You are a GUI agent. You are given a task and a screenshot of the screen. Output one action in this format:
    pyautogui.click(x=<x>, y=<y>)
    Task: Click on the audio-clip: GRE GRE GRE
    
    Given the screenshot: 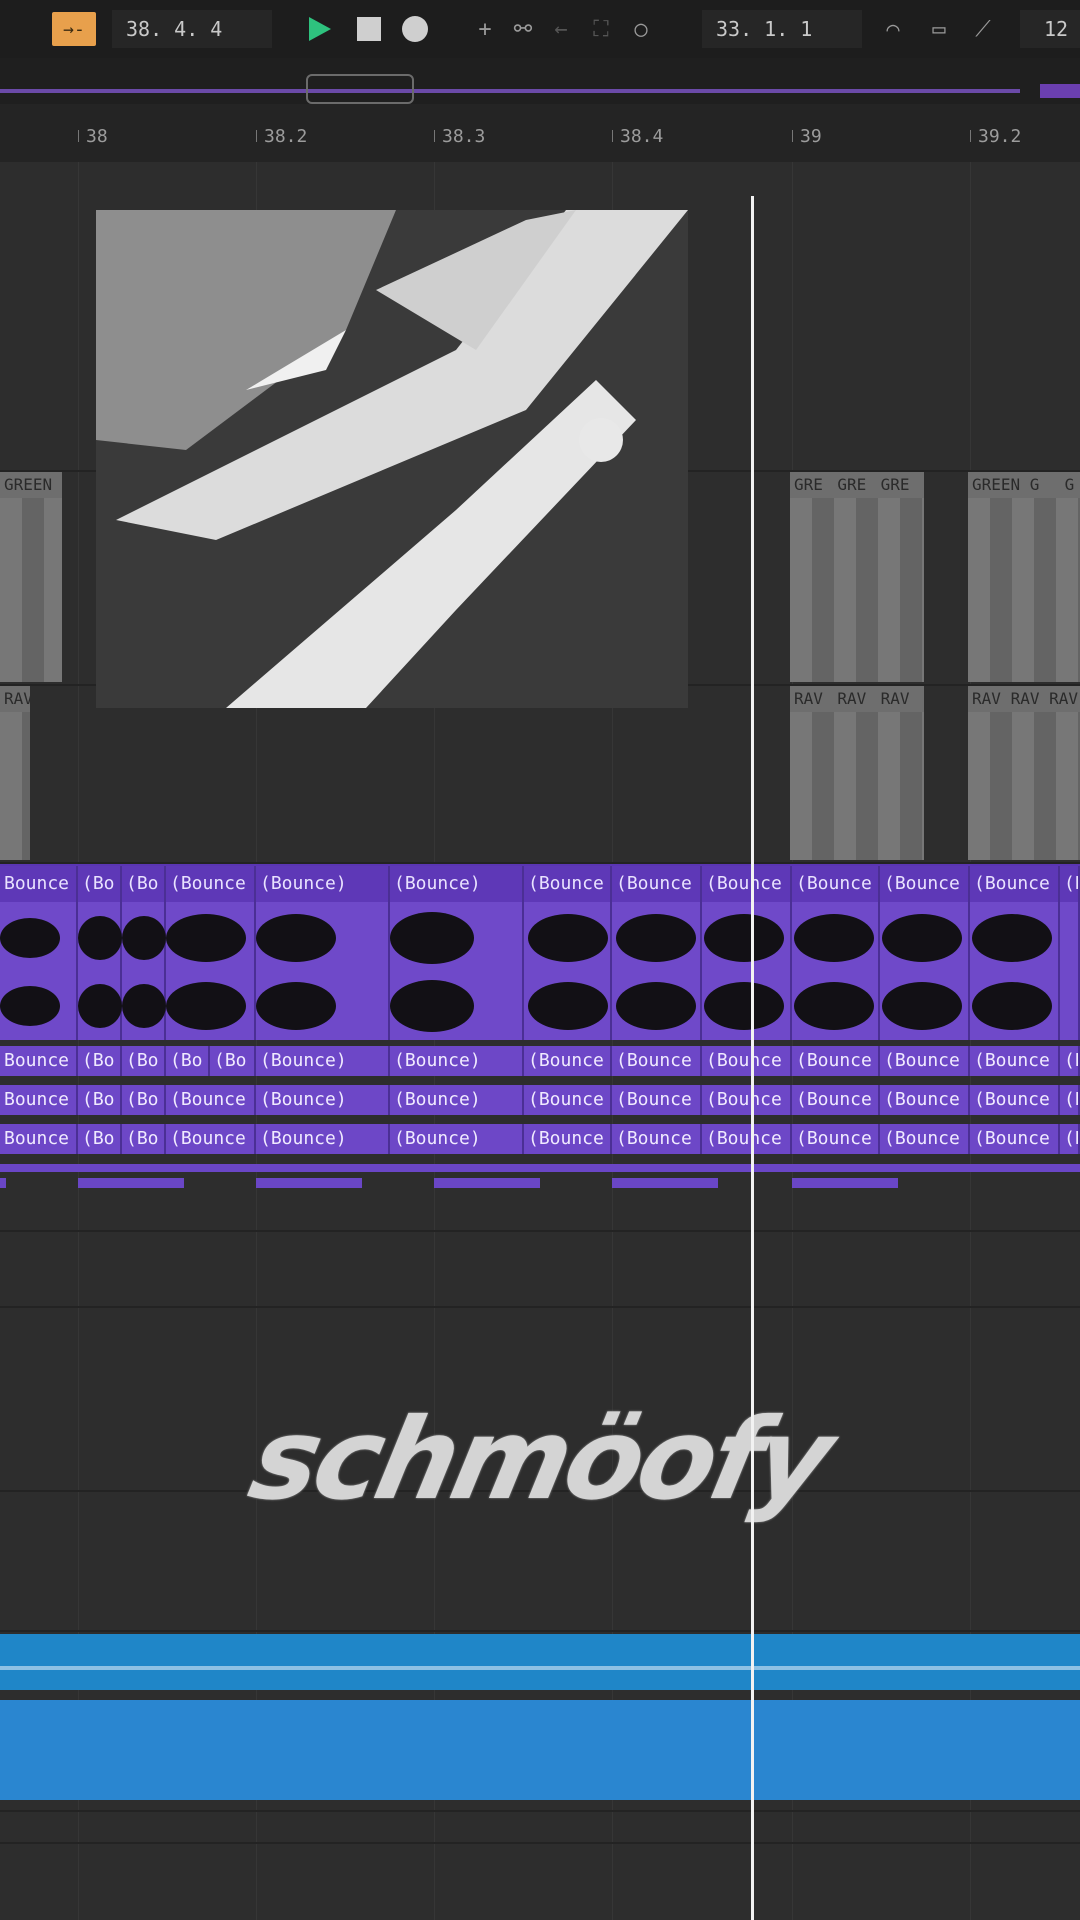 What is the action you would take?
    pyautogui.click(x=857, y=577)
    